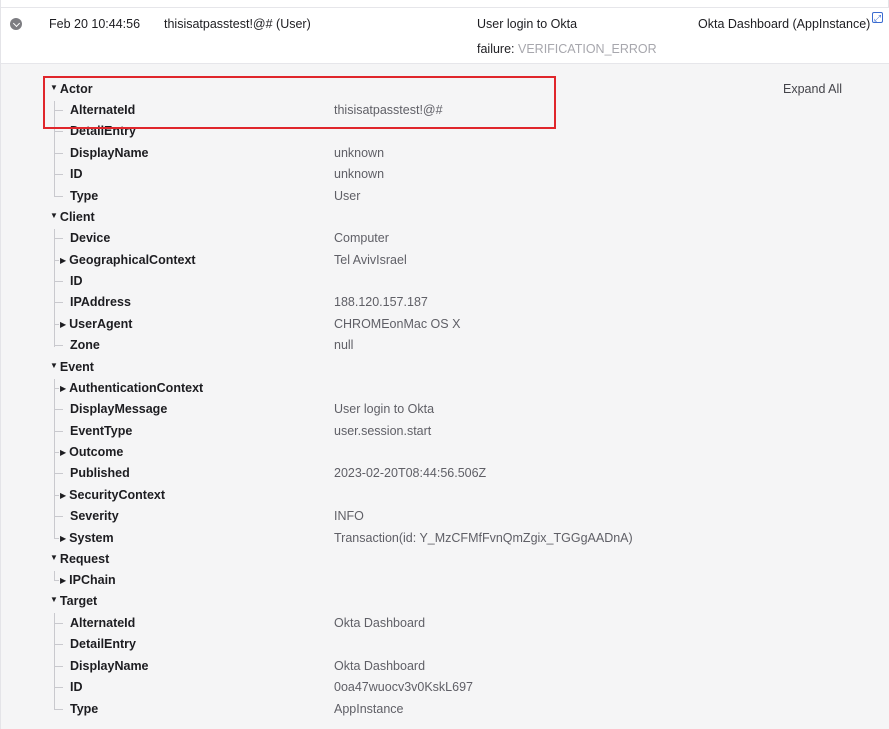 This screenshot has height=729, width=889. I want to click on field-label: Device, so click(90, 238).